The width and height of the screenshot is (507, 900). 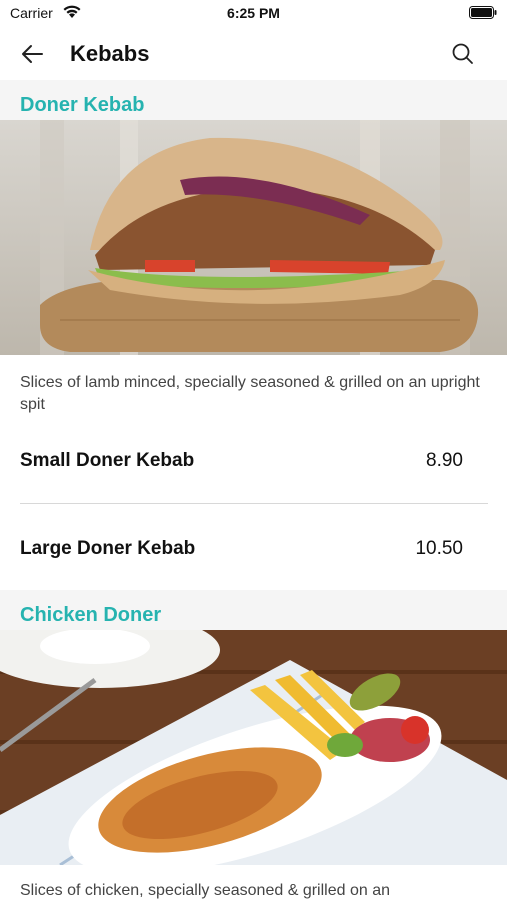 What do you see at coordinates (32, 54) in the screenshot?
I see `arrow-left-icon` at bounding box center [32, 54].